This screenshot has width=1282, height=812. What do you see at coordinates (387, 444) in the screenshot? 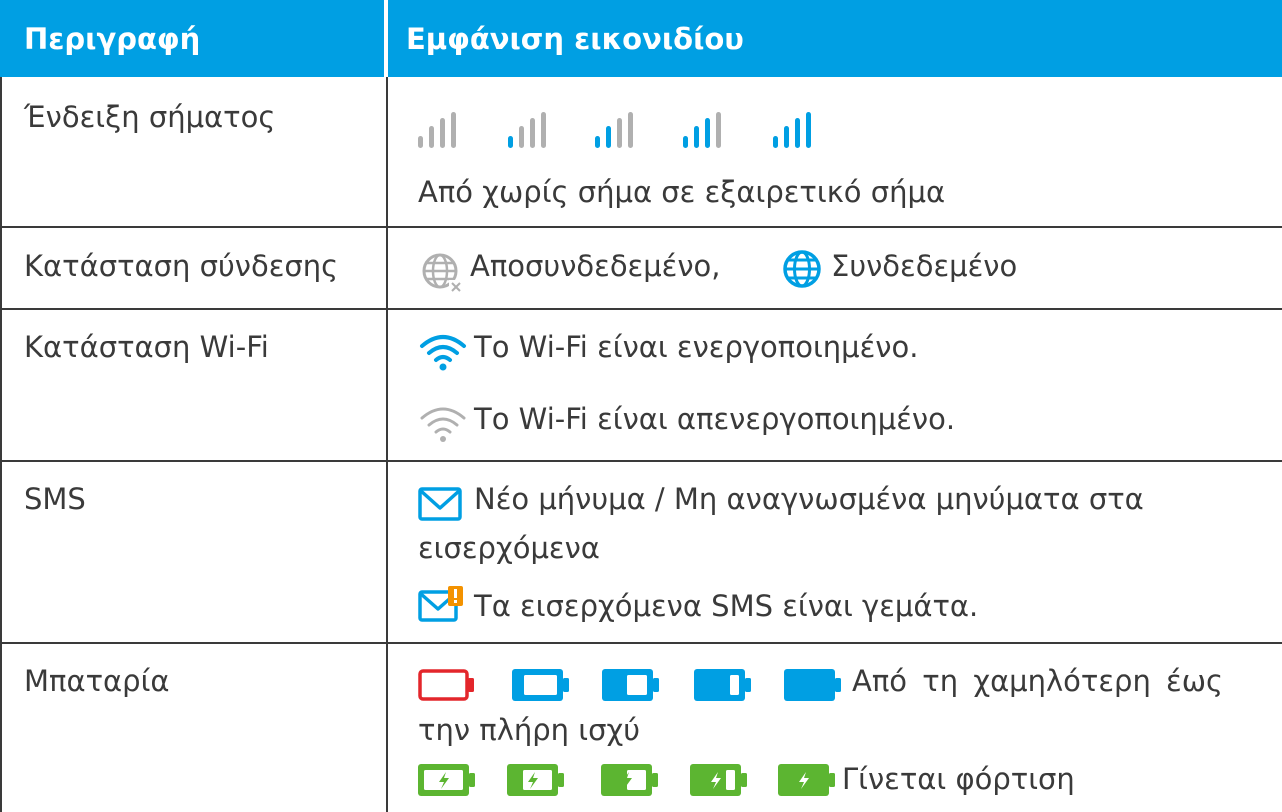
I see `column-divider` at bounding box center [387, 444].